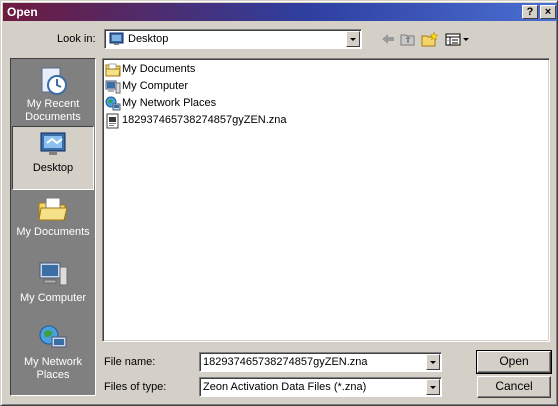 This screenshot has width=558, height=406. I want to click on my-computer-icon, so click(53, 275).